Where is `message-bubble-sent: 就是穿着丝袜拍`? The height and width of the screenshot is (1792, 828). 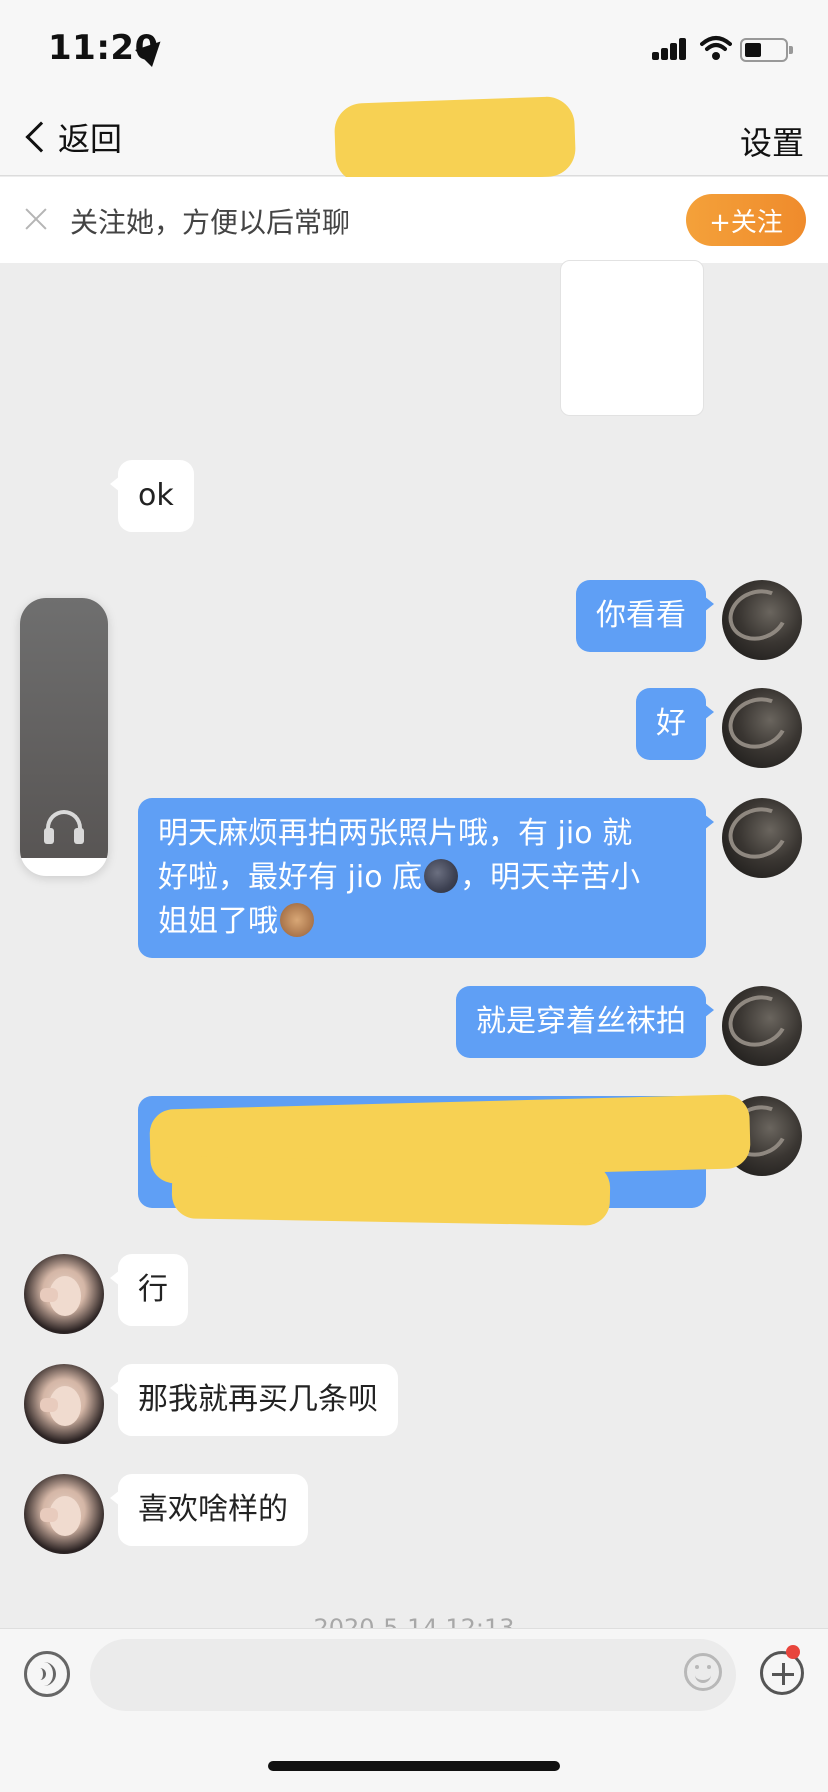 message-bubble-sent: 就是穿着丝袜拍 is located at coordinates (585, 1022).